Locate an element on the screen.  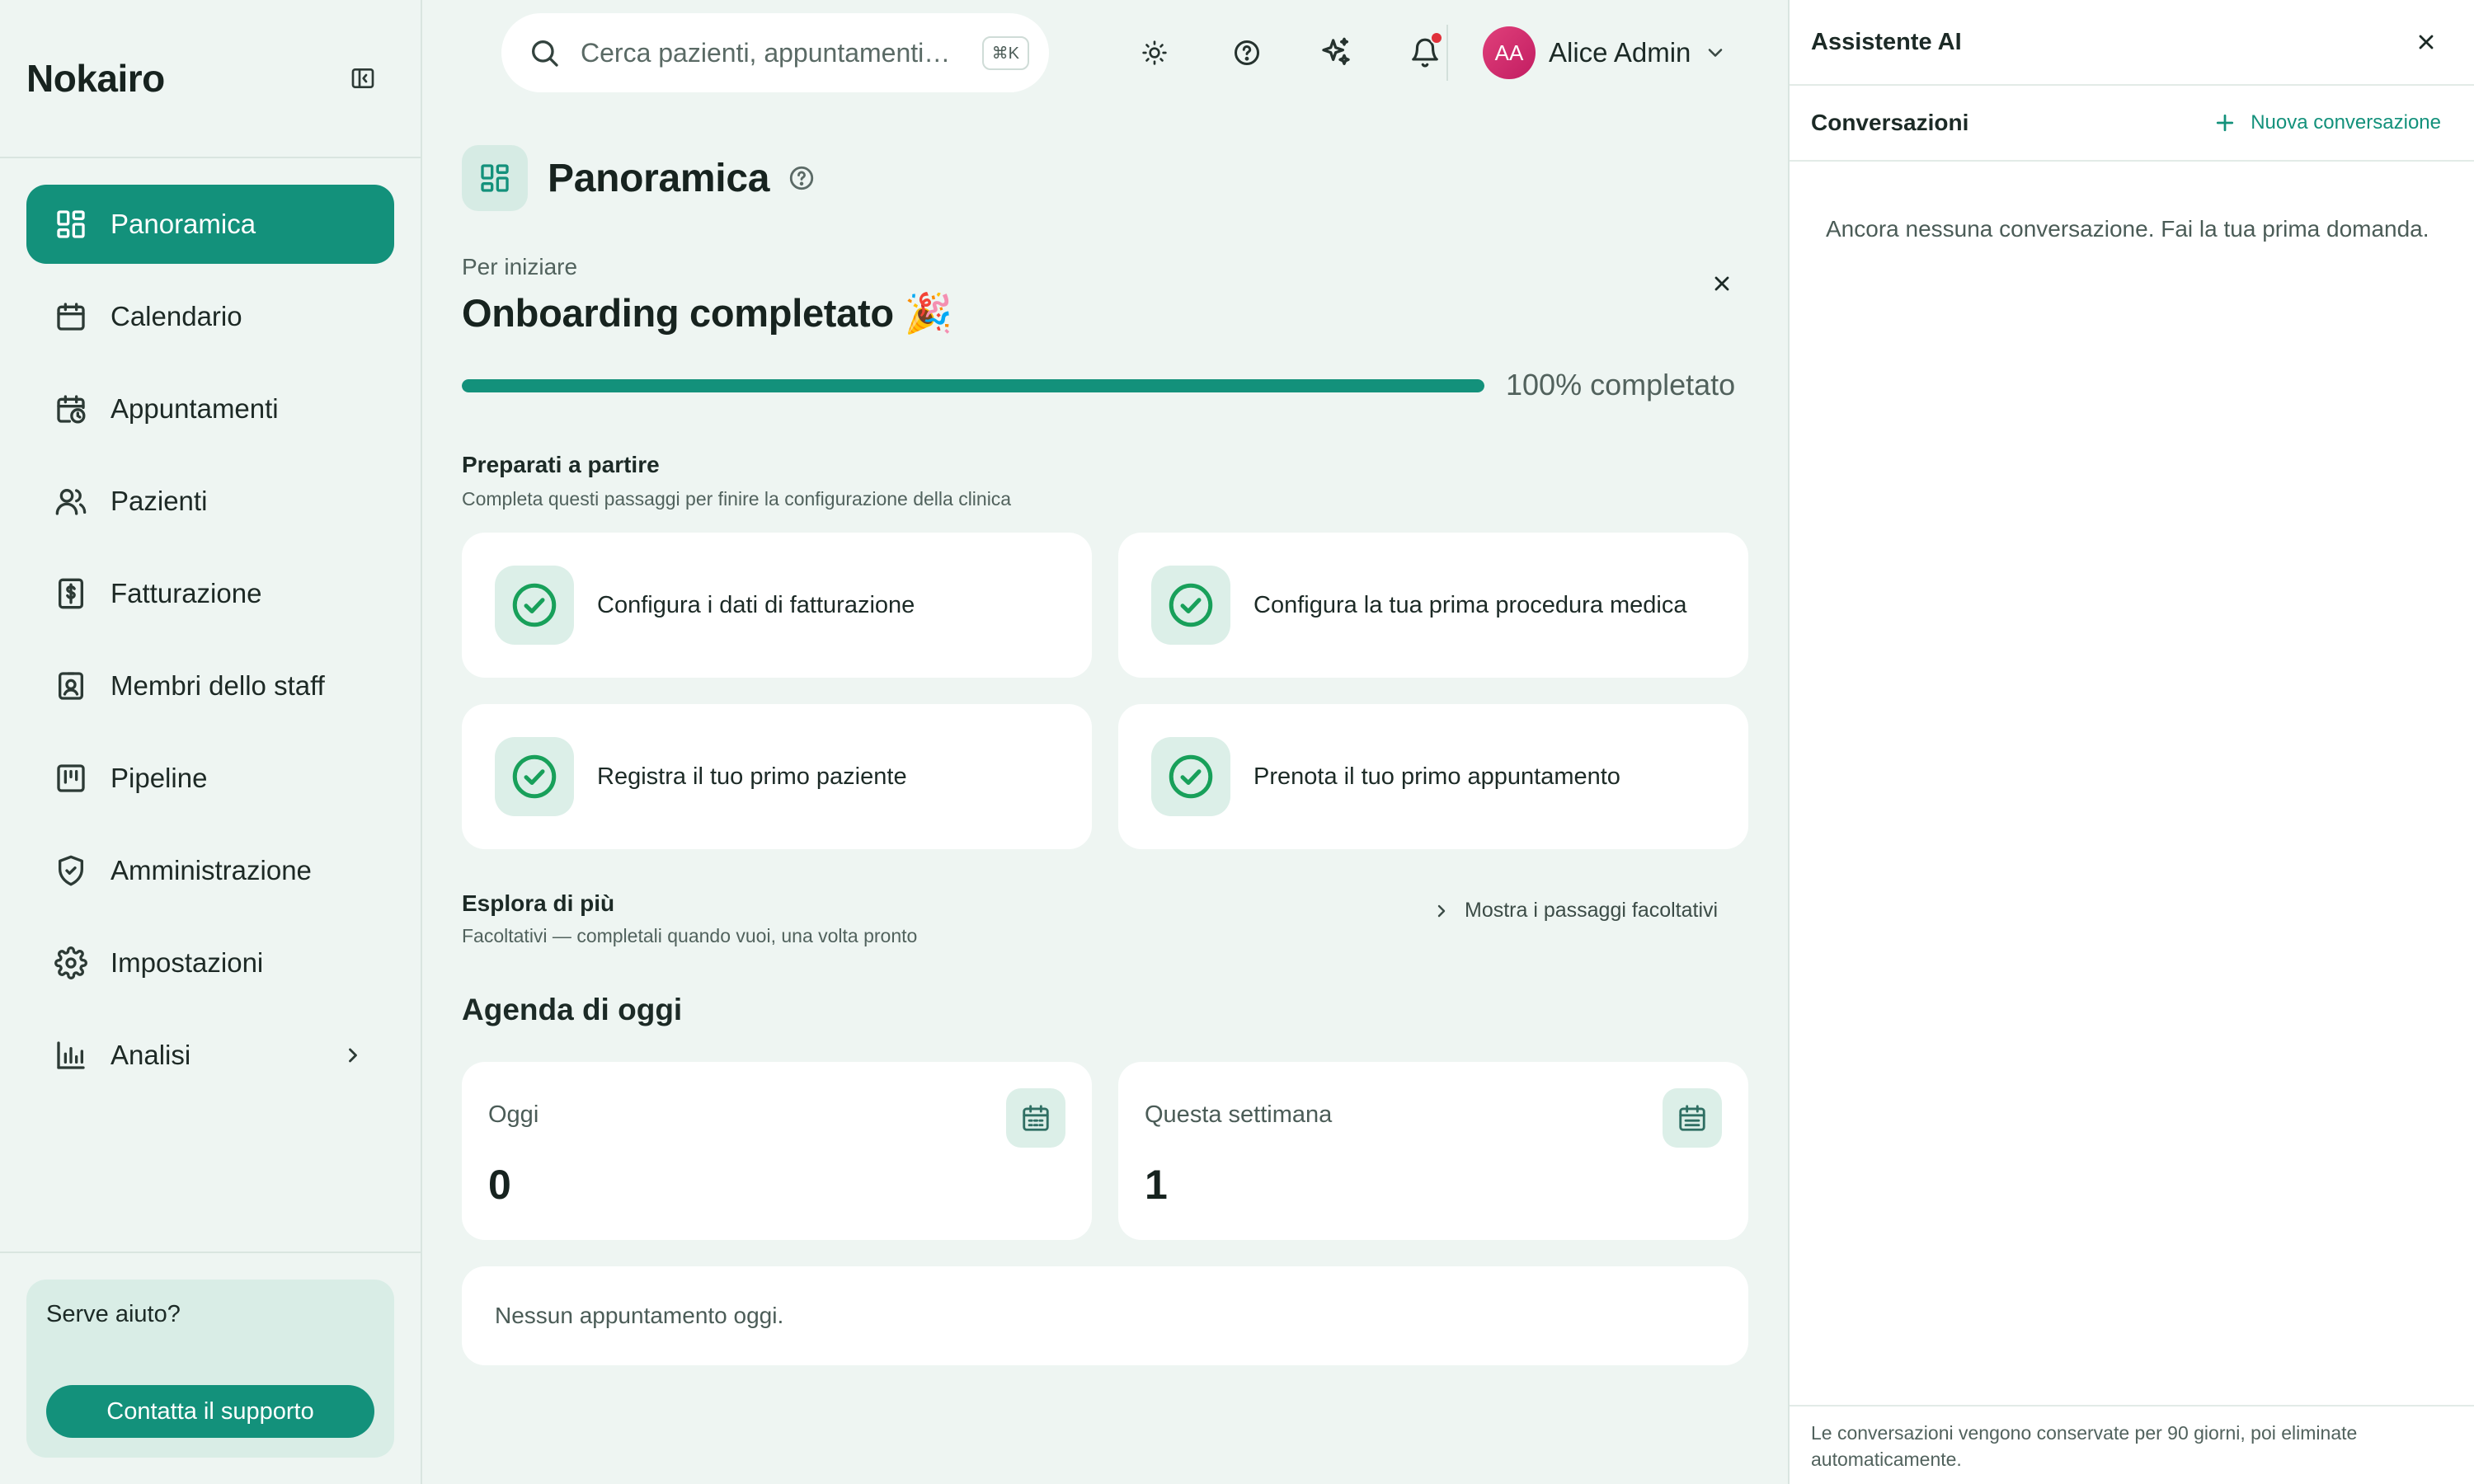
task-label: Configura la tua prima procedura medica is located at coordinates (1470, 604).